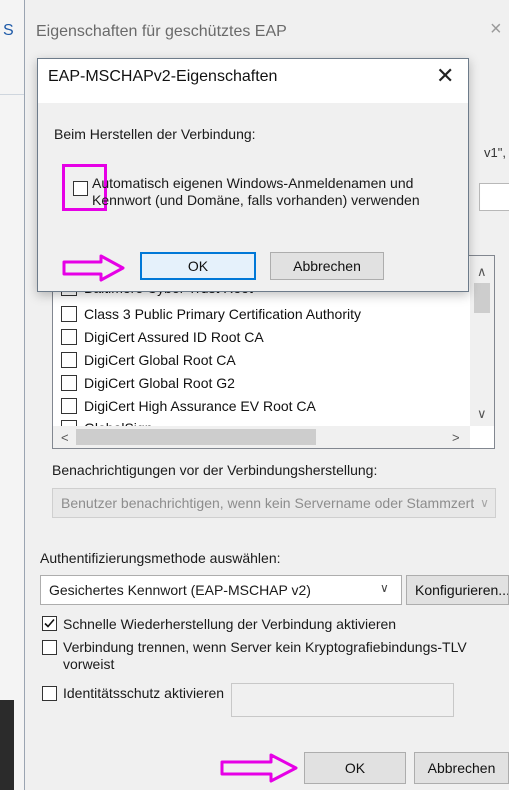 This screenshot has height=790, width=509. I want to click on taskbar-fragment, so click(7, 745).